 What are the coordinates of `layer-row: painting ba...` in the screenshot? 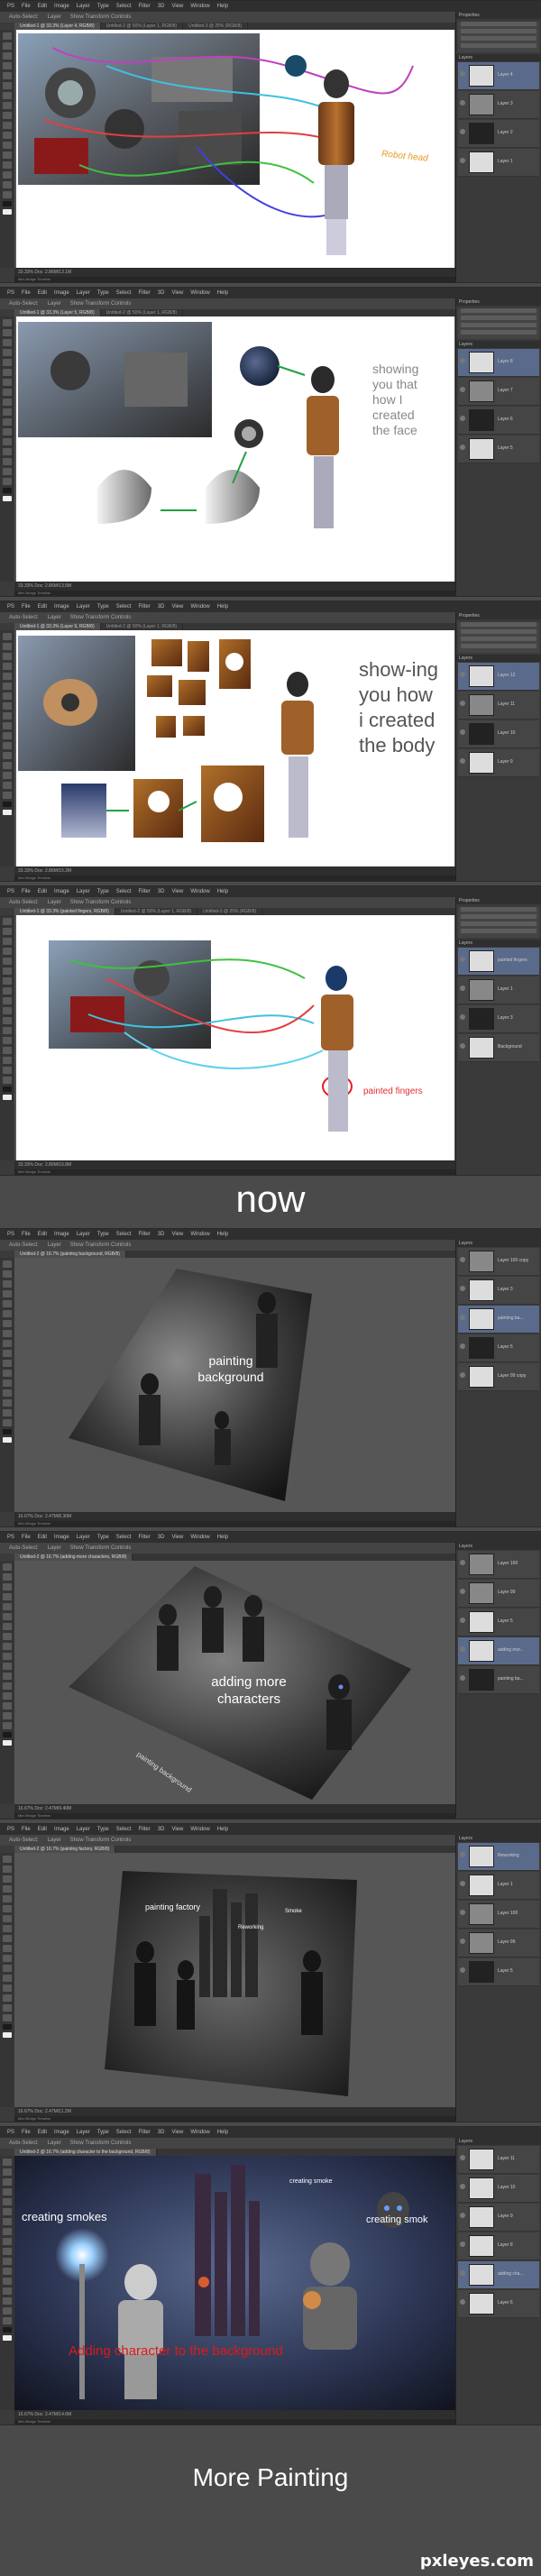 It's located at (498, 1320).